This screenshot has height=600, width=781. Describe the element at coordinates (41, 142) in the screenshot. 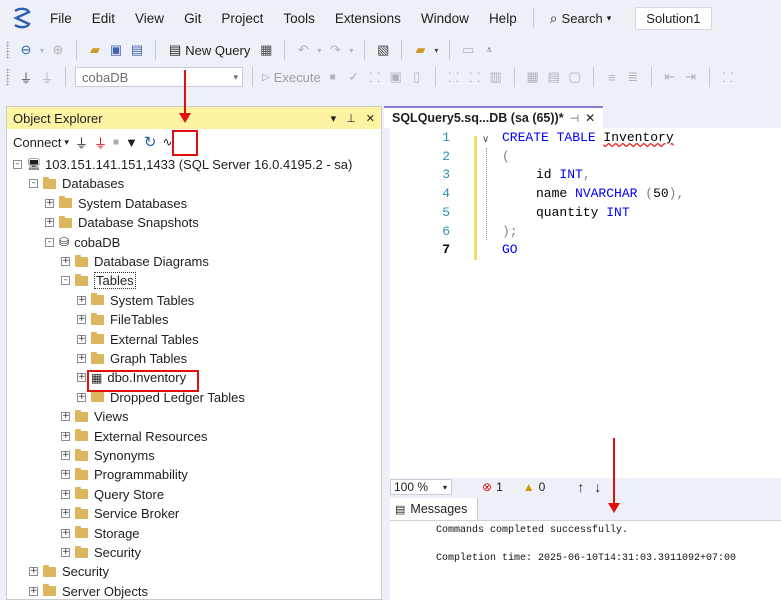

I see `connect-button: Connect ▾` at that location.